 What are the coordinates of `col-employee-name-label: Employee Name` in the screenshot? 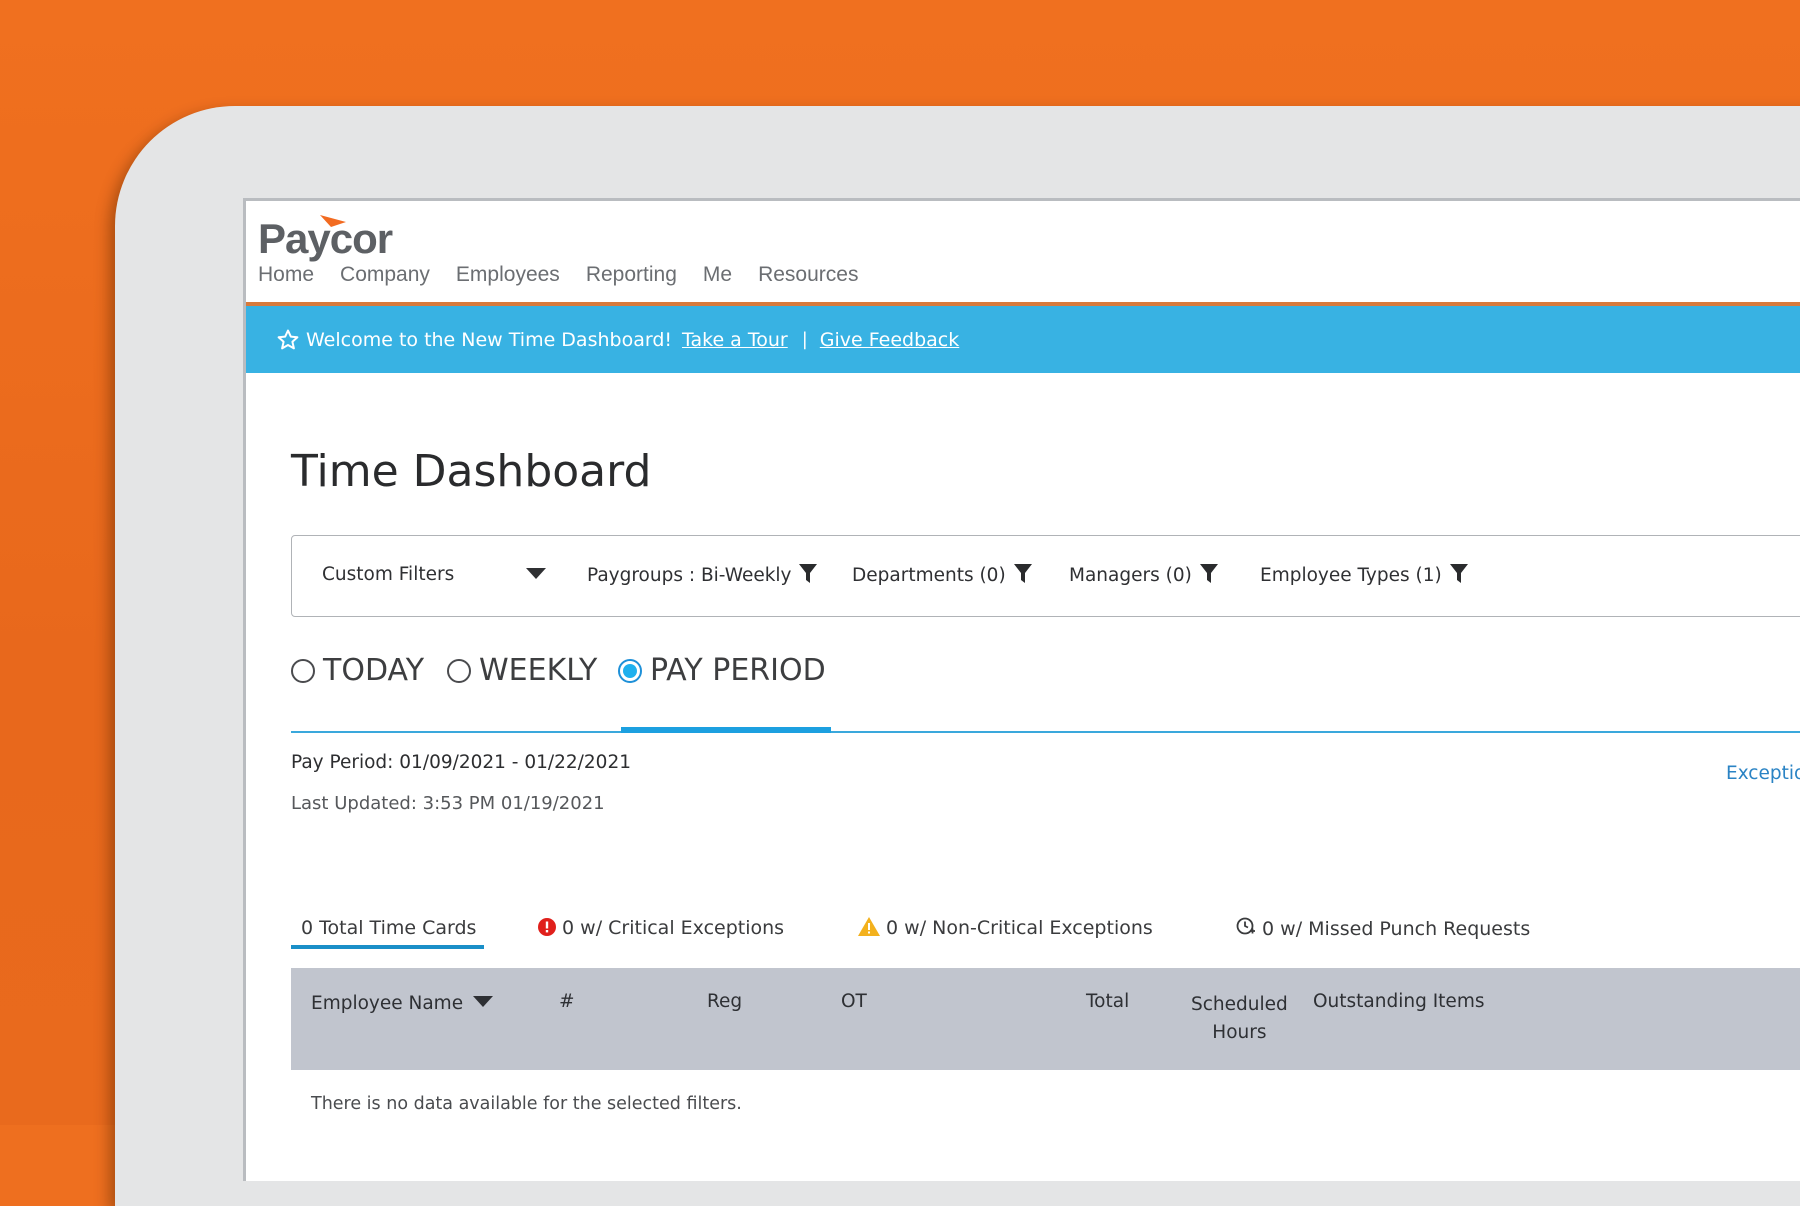 It's located at (387, 1003).